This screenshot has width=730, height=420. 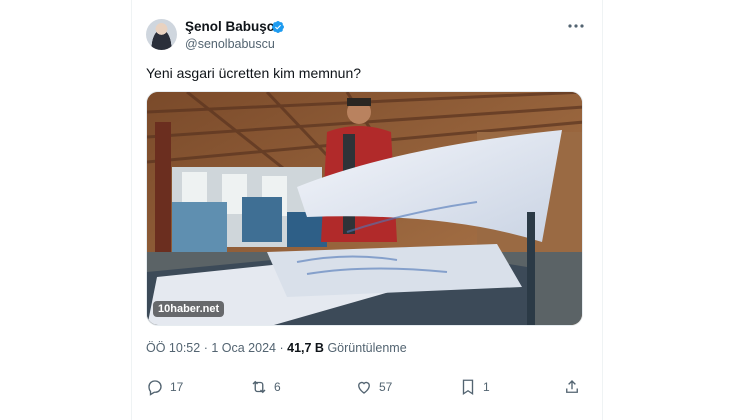 What do you see at coordinates (243, 348) in the screenshot?
I see `tweet-date: 1 Oca 2024` at bounding box center [243, 348].